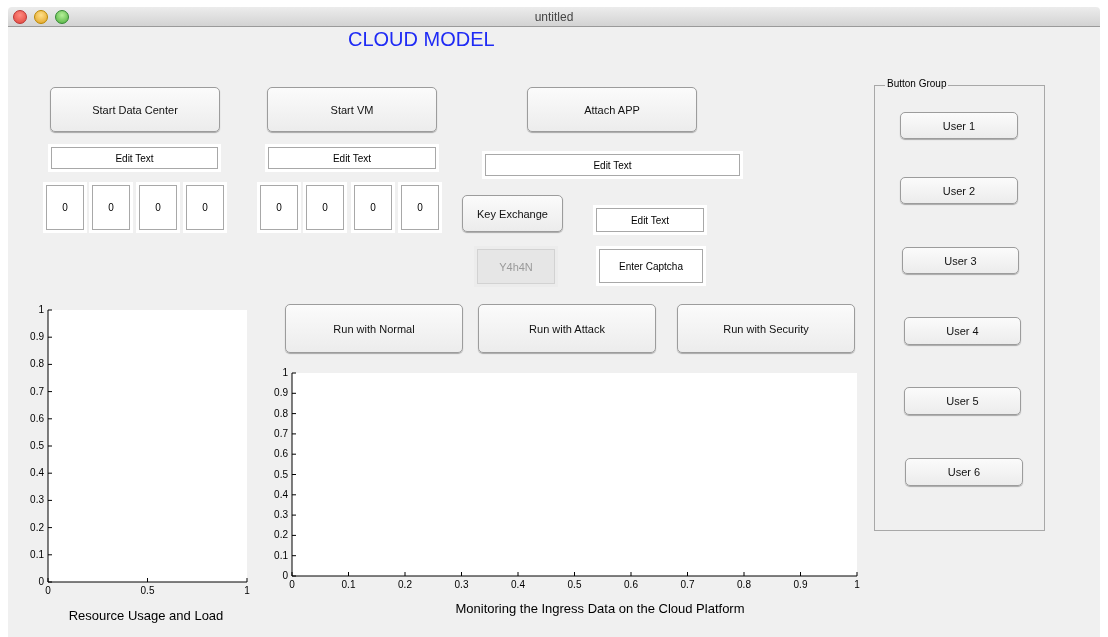 Image resolution: width=1108 pixels, height=637 pixels. What do you see at coordinates (962, 331) in the screenshot?
I see `user-button: User 4` at bounding box center [962, 331].